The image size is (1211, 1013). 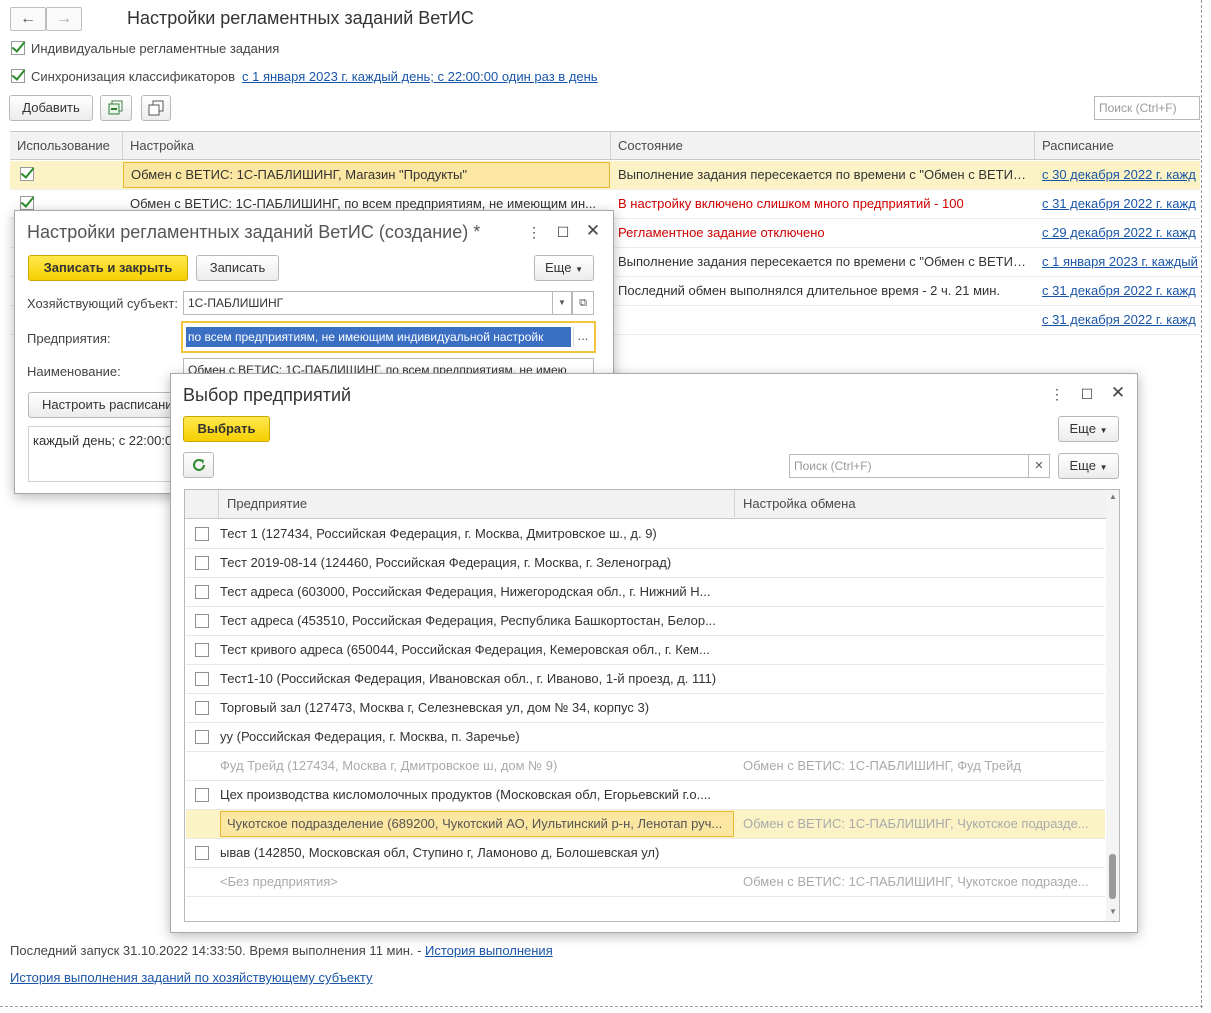 What do you see at coordinates (1119, 233) in the screenshot?
I see `schedule-link: с 29 декабря 2022 г. кажд` at bounding box center [1119, 233].